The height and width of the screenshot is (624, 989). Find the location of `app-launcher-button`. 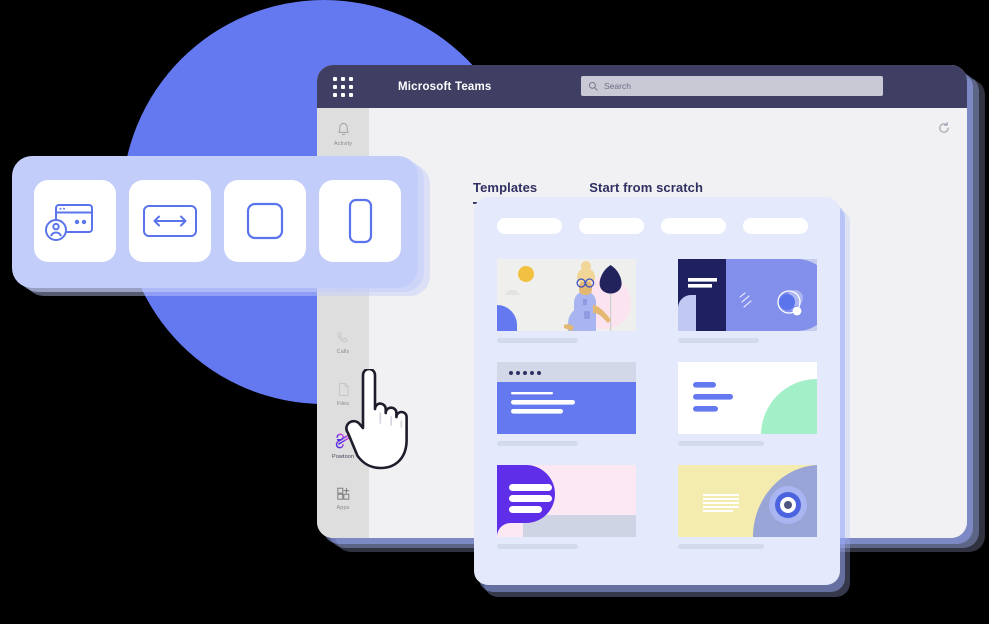

app-launcher-button is located at coordinates (343, 86).